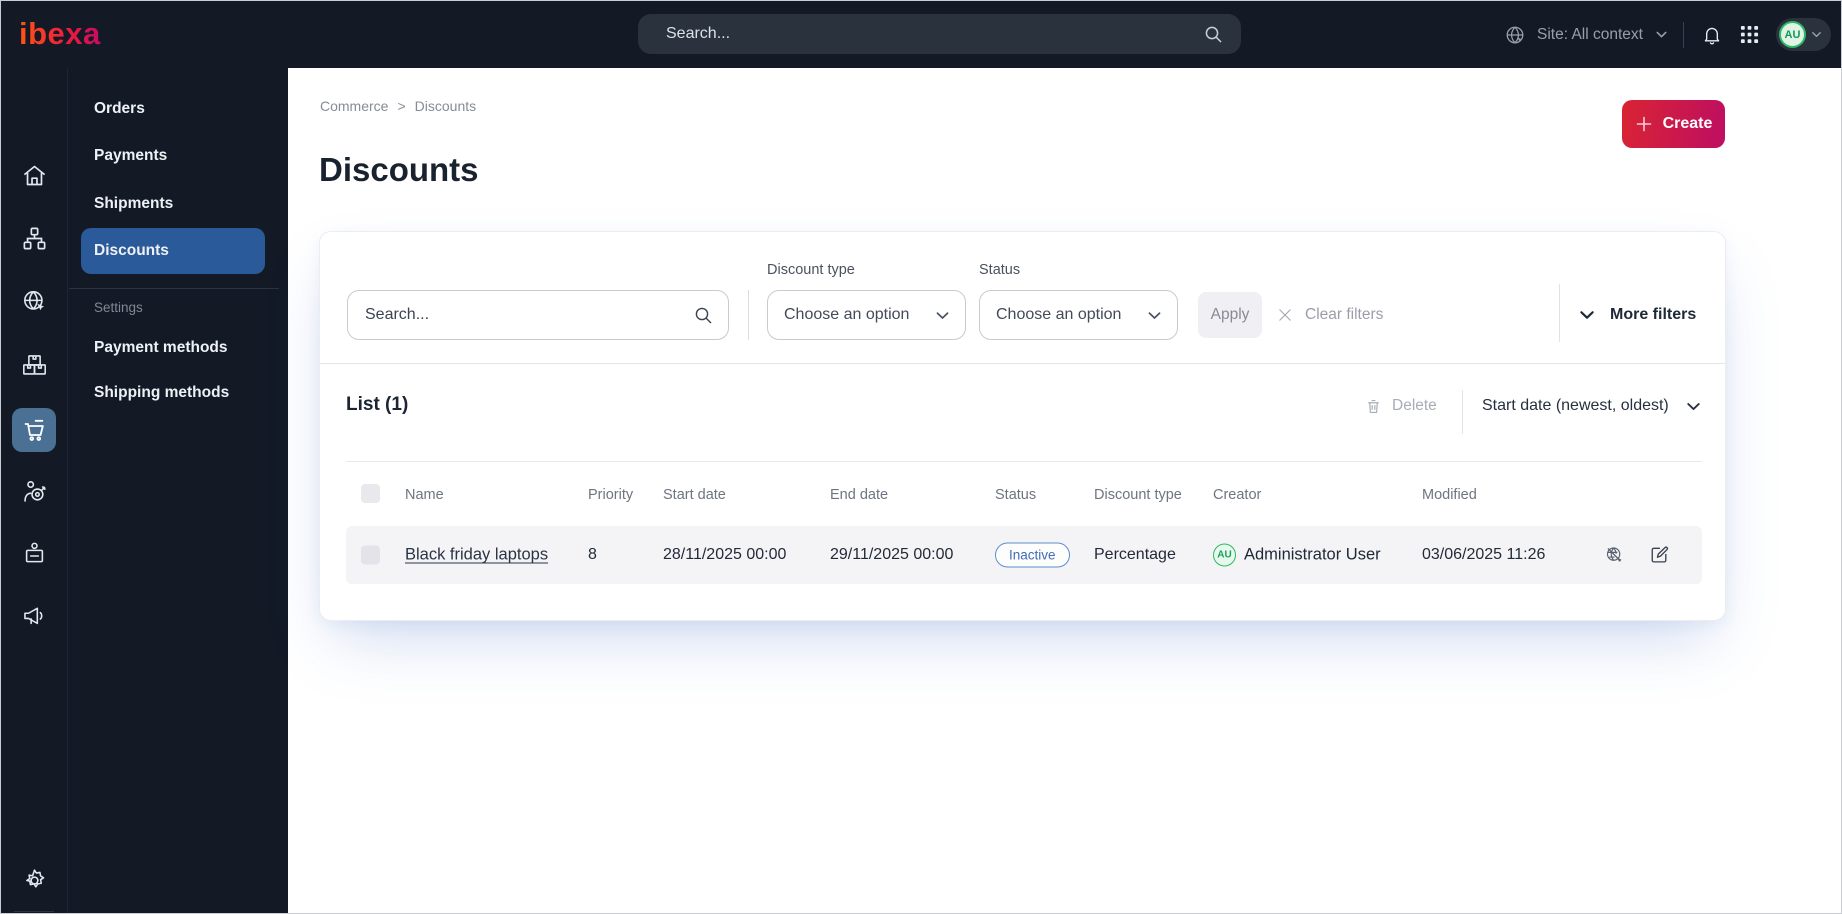 The width and height of the screenshot is (1842, 914). What do you see at coordinates (1749, 34) in the screenshot?
I see `apps-menu-button` at bounding box center [1749, 34].